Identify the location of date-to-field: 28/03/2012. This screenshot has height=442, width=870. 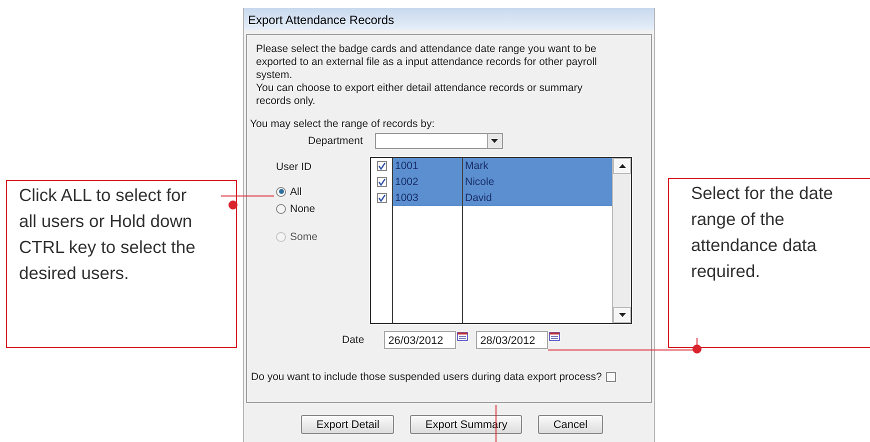
(512, 340).